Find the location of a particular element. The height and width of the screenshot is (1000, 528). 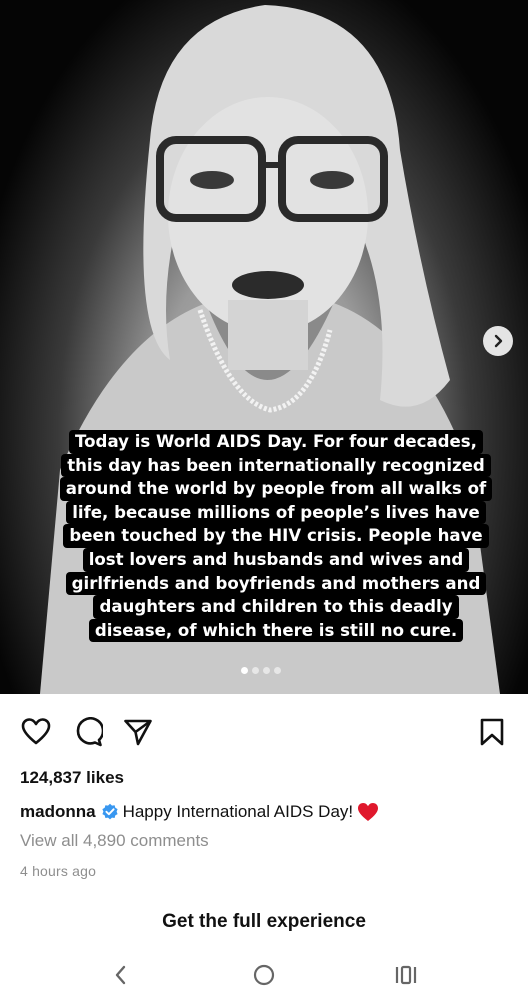

paper-plane-icon is located at coordinates (138, 732).